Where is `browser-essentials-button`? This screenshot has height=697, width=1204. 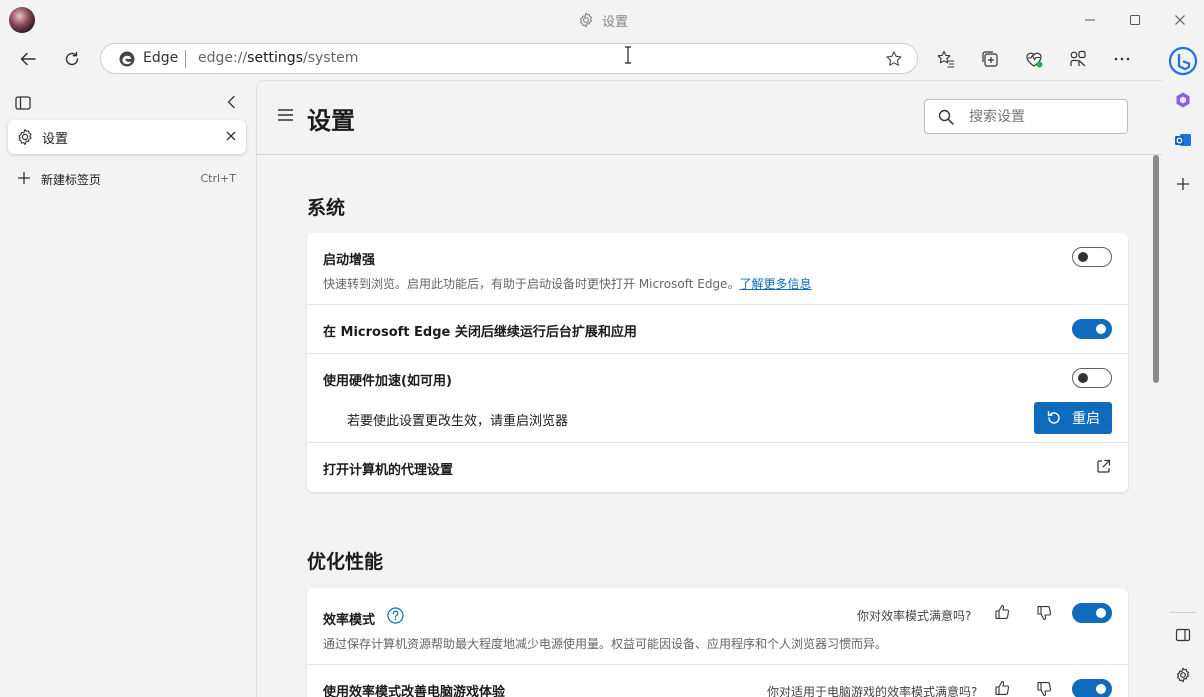
browser-essentials-button is located at coordinates (1034, 59).